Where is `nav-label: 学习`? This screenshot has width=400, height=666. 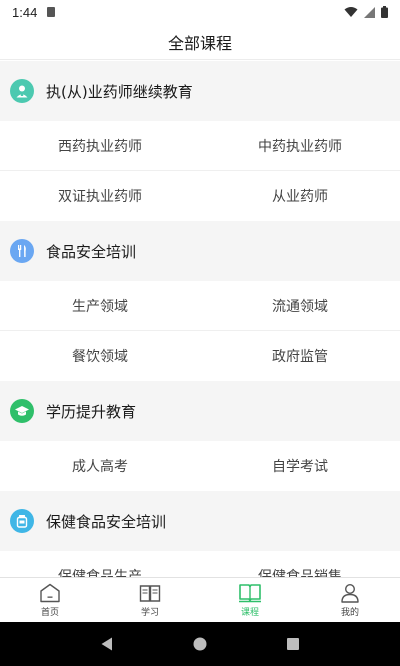 nav-label: 学习 is located at coordinates (149, 612).